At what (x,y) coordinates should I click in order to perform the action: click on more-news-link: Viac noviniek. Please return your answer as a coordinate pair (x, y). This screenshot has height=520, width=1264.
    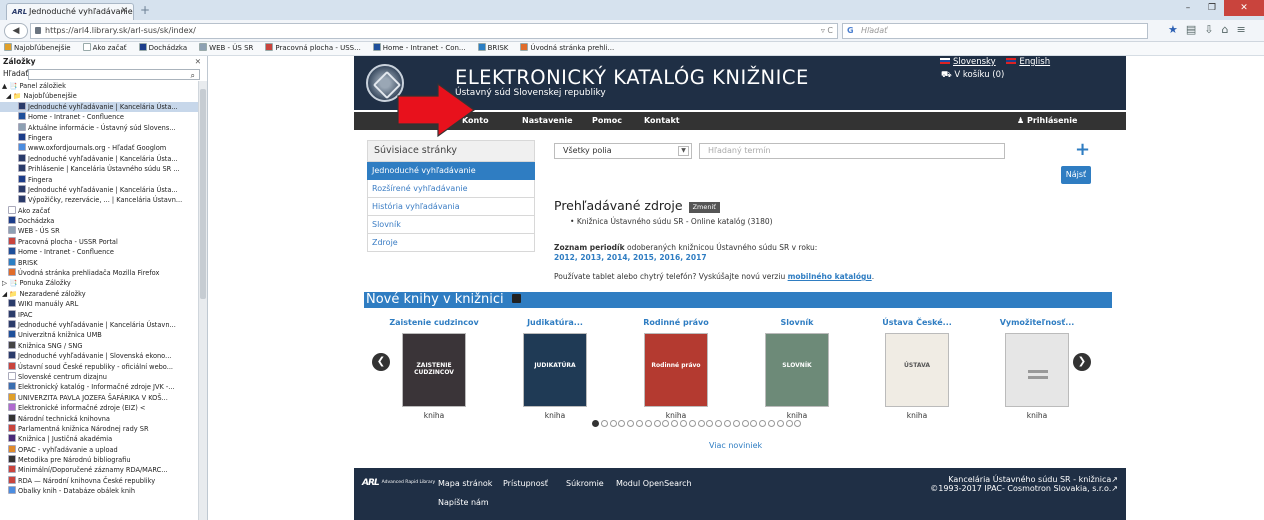
    Looking at the image, I should click on (735, 445).